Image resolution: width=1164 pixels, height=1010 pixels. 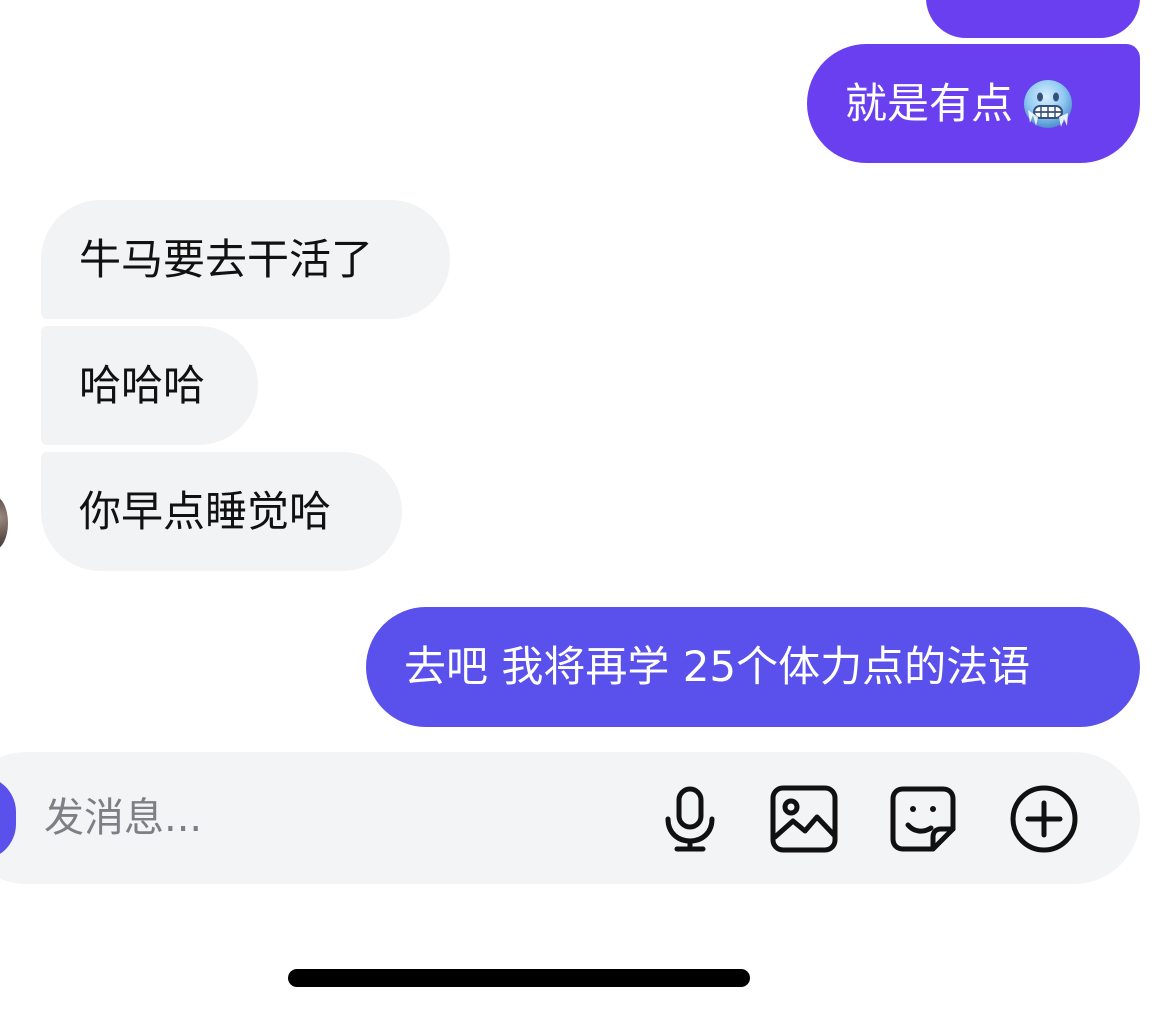 I want to click on freezing-face-icon, so click(x=1048, y=104).